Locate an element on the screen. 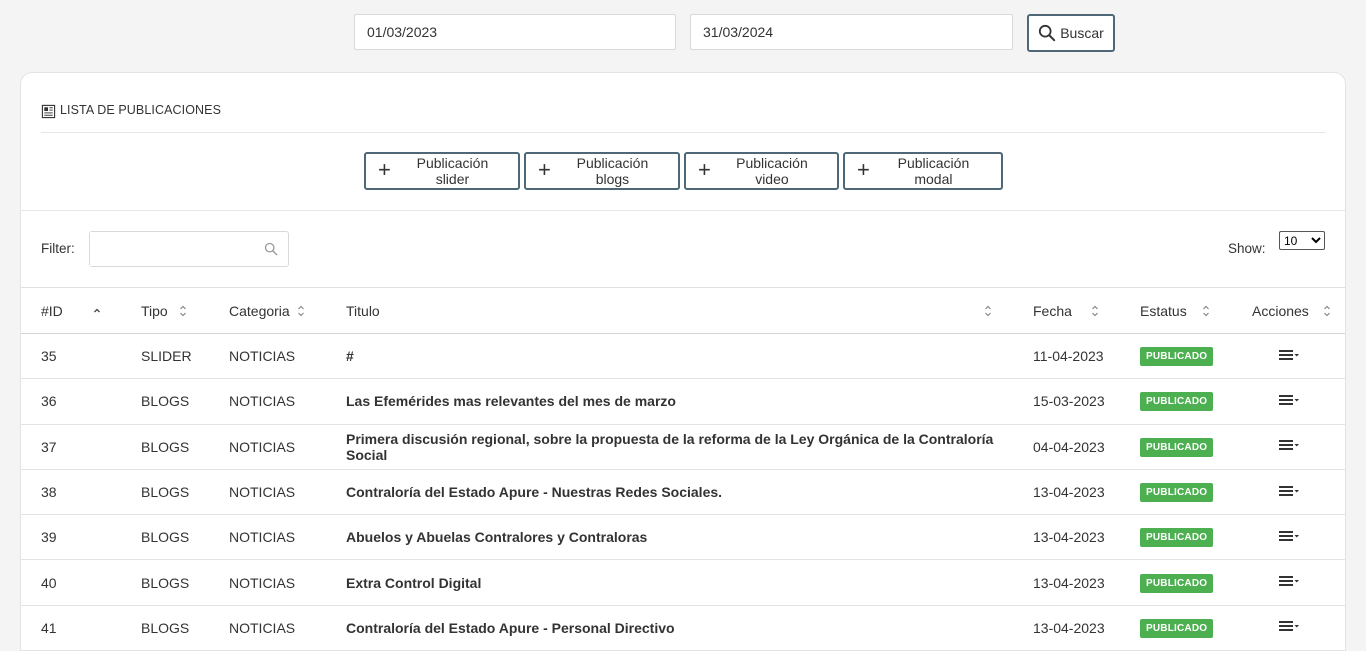 The height and width of the screenshot is (651, 1366). cell-titulo: Extra Control Digital is located at coordinates (414, 582).